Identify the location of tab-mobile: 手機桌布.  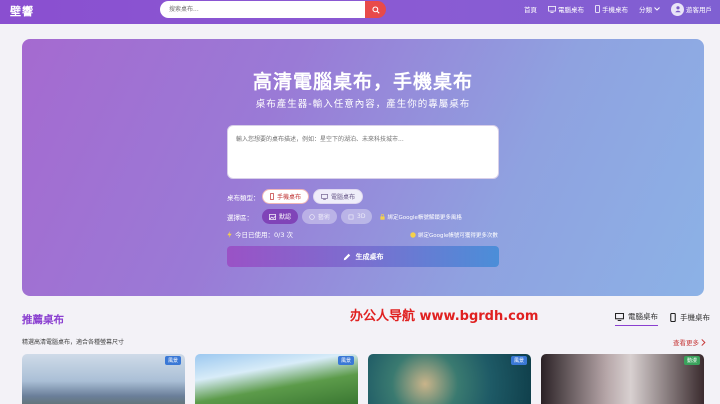
(690, 318).